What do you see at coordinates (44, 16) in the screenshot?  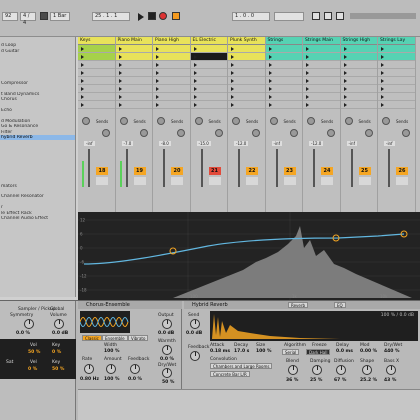 I see `metronome-icon` at bounding box center [44, 16].